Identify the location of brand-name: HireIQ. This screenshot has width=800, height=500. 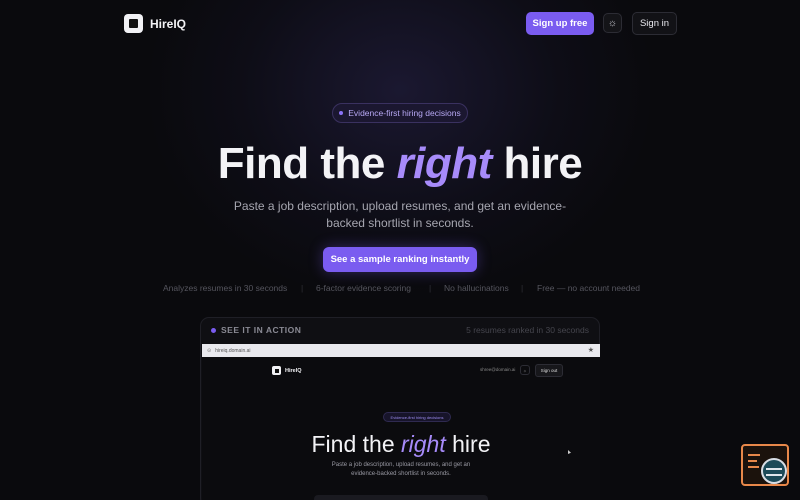
(168, 23).